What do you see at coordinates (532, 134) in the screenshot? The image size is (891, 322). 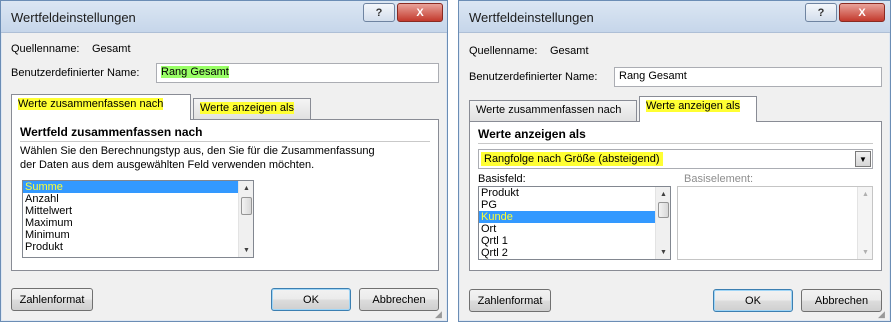 I see `section-title: Werte anzeigen als` at bounding box center [532, 134].